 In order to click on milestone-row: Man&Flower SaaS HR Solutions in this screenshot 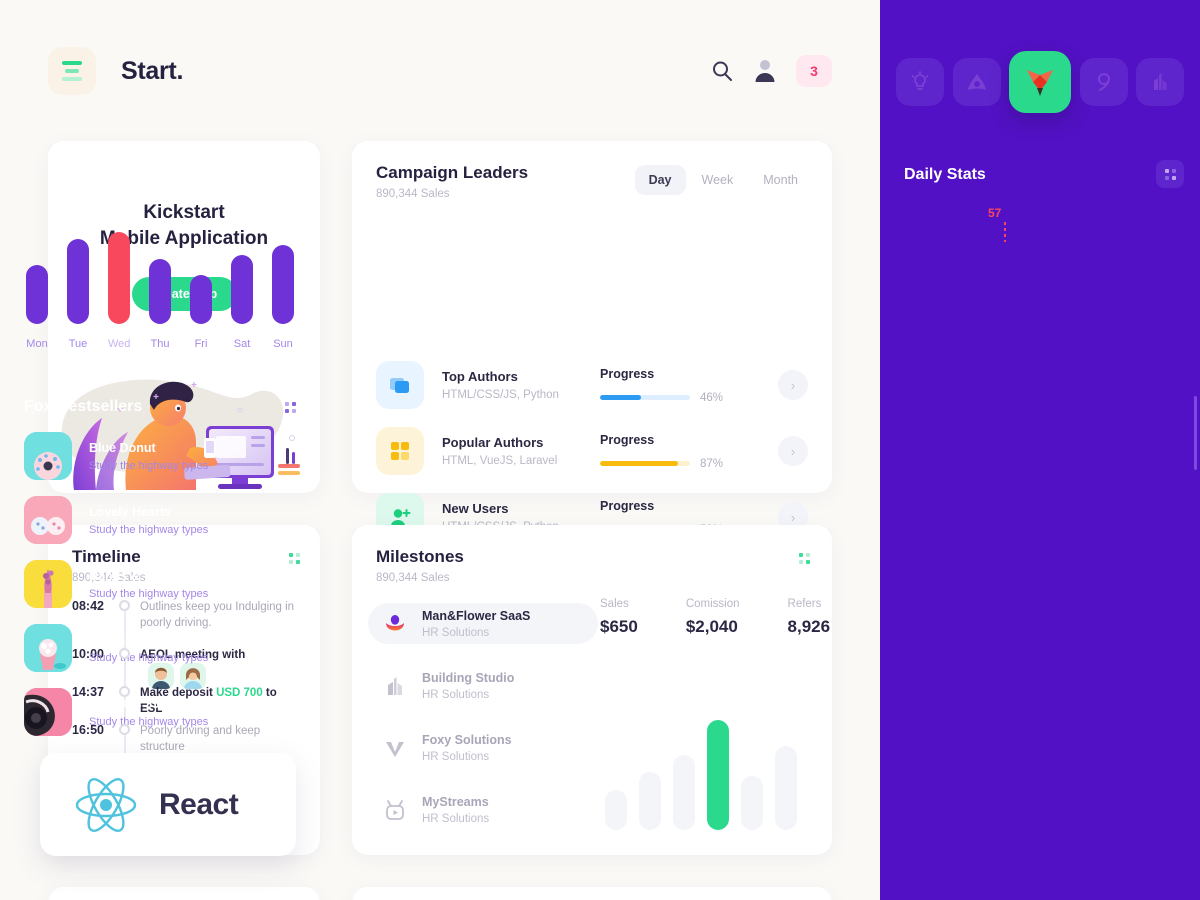, I will do `click(483, 623)`.